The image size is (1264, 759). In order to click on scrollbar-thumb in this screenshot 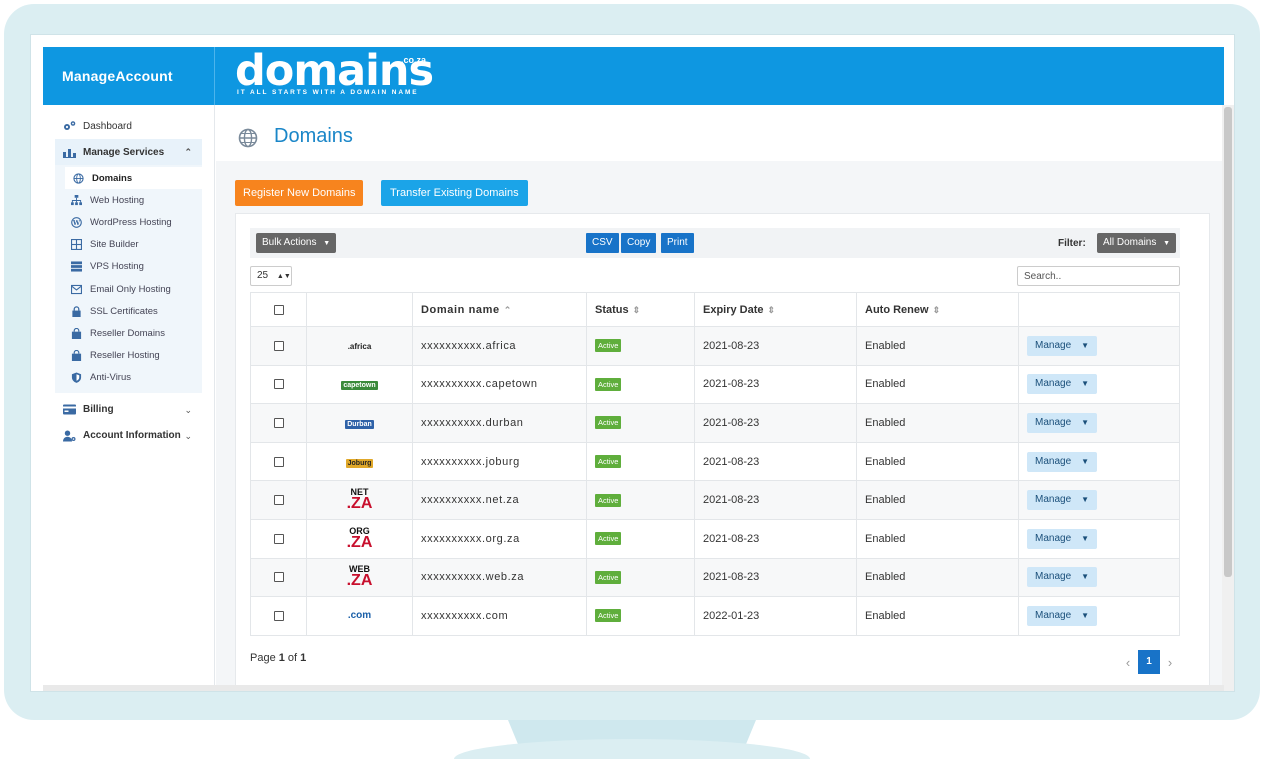, I will do `click(1228, 342)`.